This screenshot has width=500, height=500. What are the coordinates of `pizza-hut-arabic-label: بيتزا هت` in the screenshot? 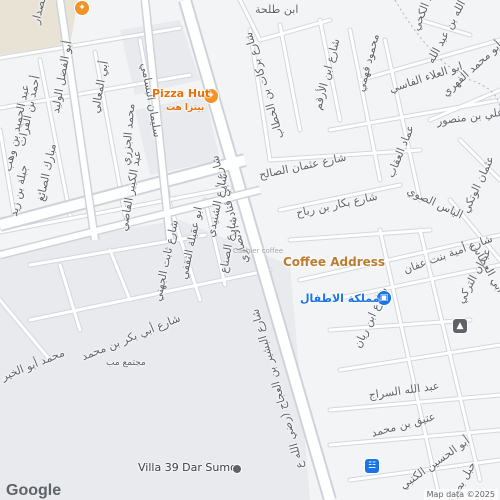 It's located at (185, 108).